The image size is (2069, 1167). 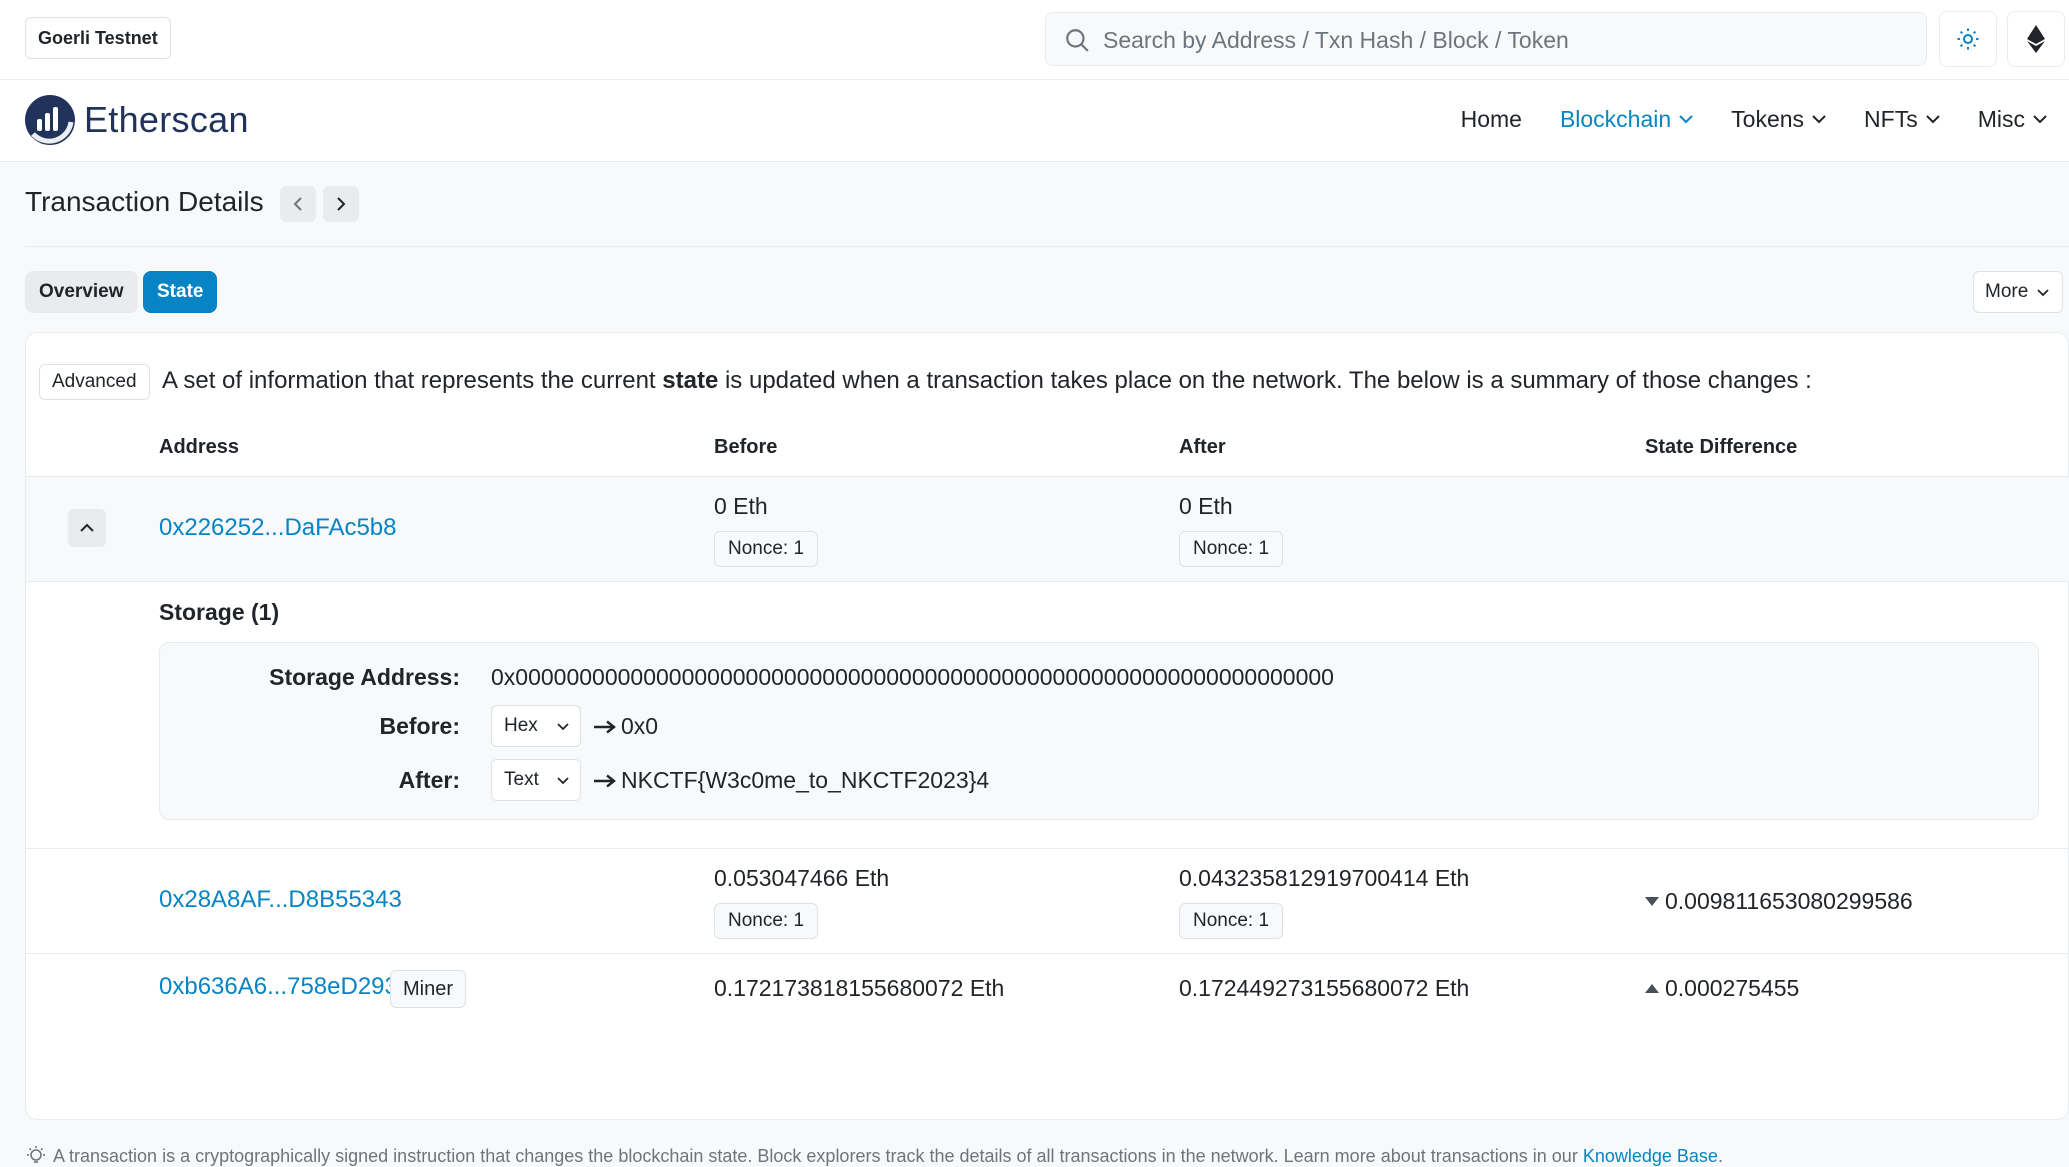 I want to click on nav-blockchain: Blockchain, so click(x=1626, y=119).